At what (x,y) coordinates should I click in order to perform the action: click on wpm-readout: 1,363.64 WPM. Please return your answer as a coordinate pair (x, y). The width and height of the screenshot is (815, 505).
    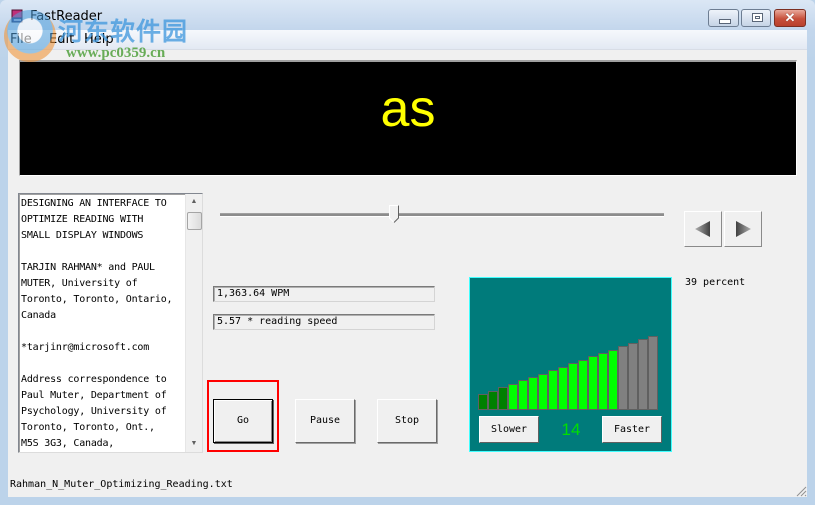
    Looking at the image, I should click on (324, 294).